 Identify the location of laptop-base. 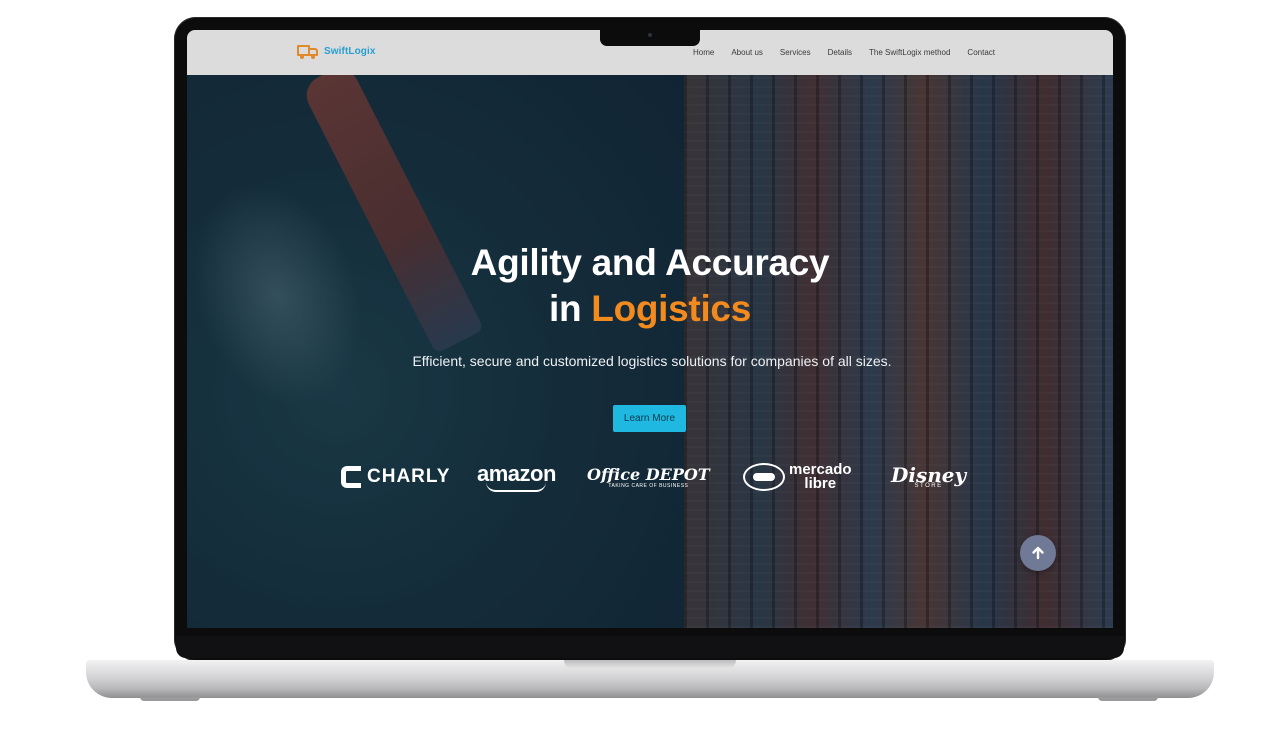
(650, 679).